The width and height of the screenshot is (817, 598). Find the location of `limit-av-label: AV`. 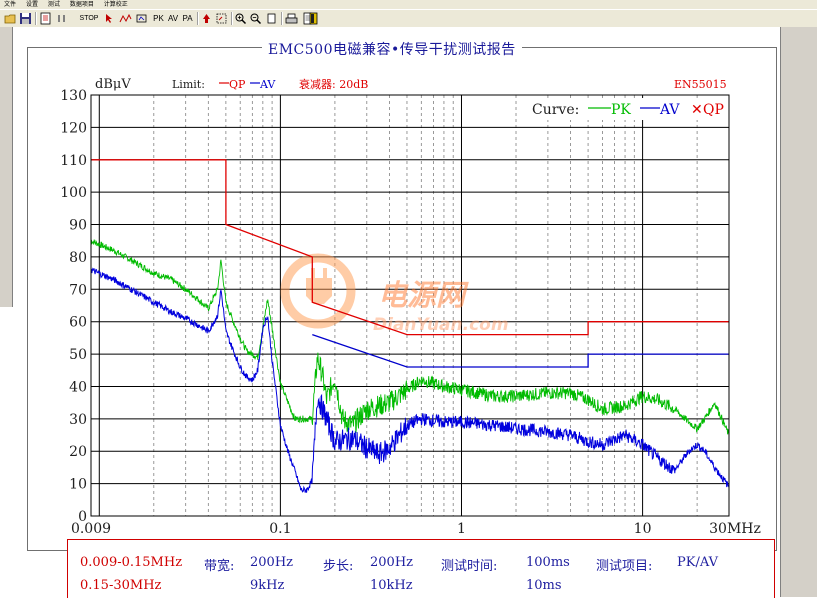

limit-av-label: AV is located at coordinates (267, 84).